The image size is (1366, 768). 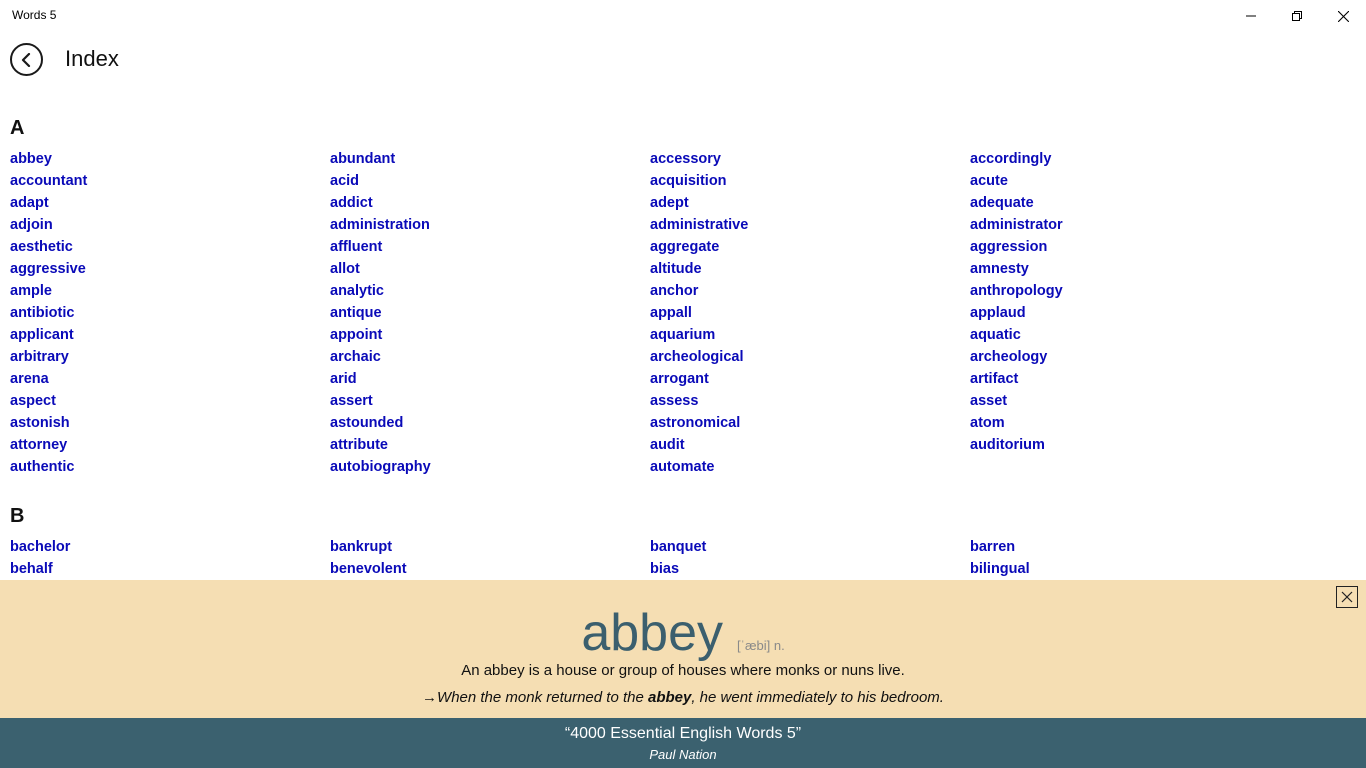 What do you see at coordinates (490, 423) in the screenshot?
I see `word-link: astounded` at bounding box center [490, 423].